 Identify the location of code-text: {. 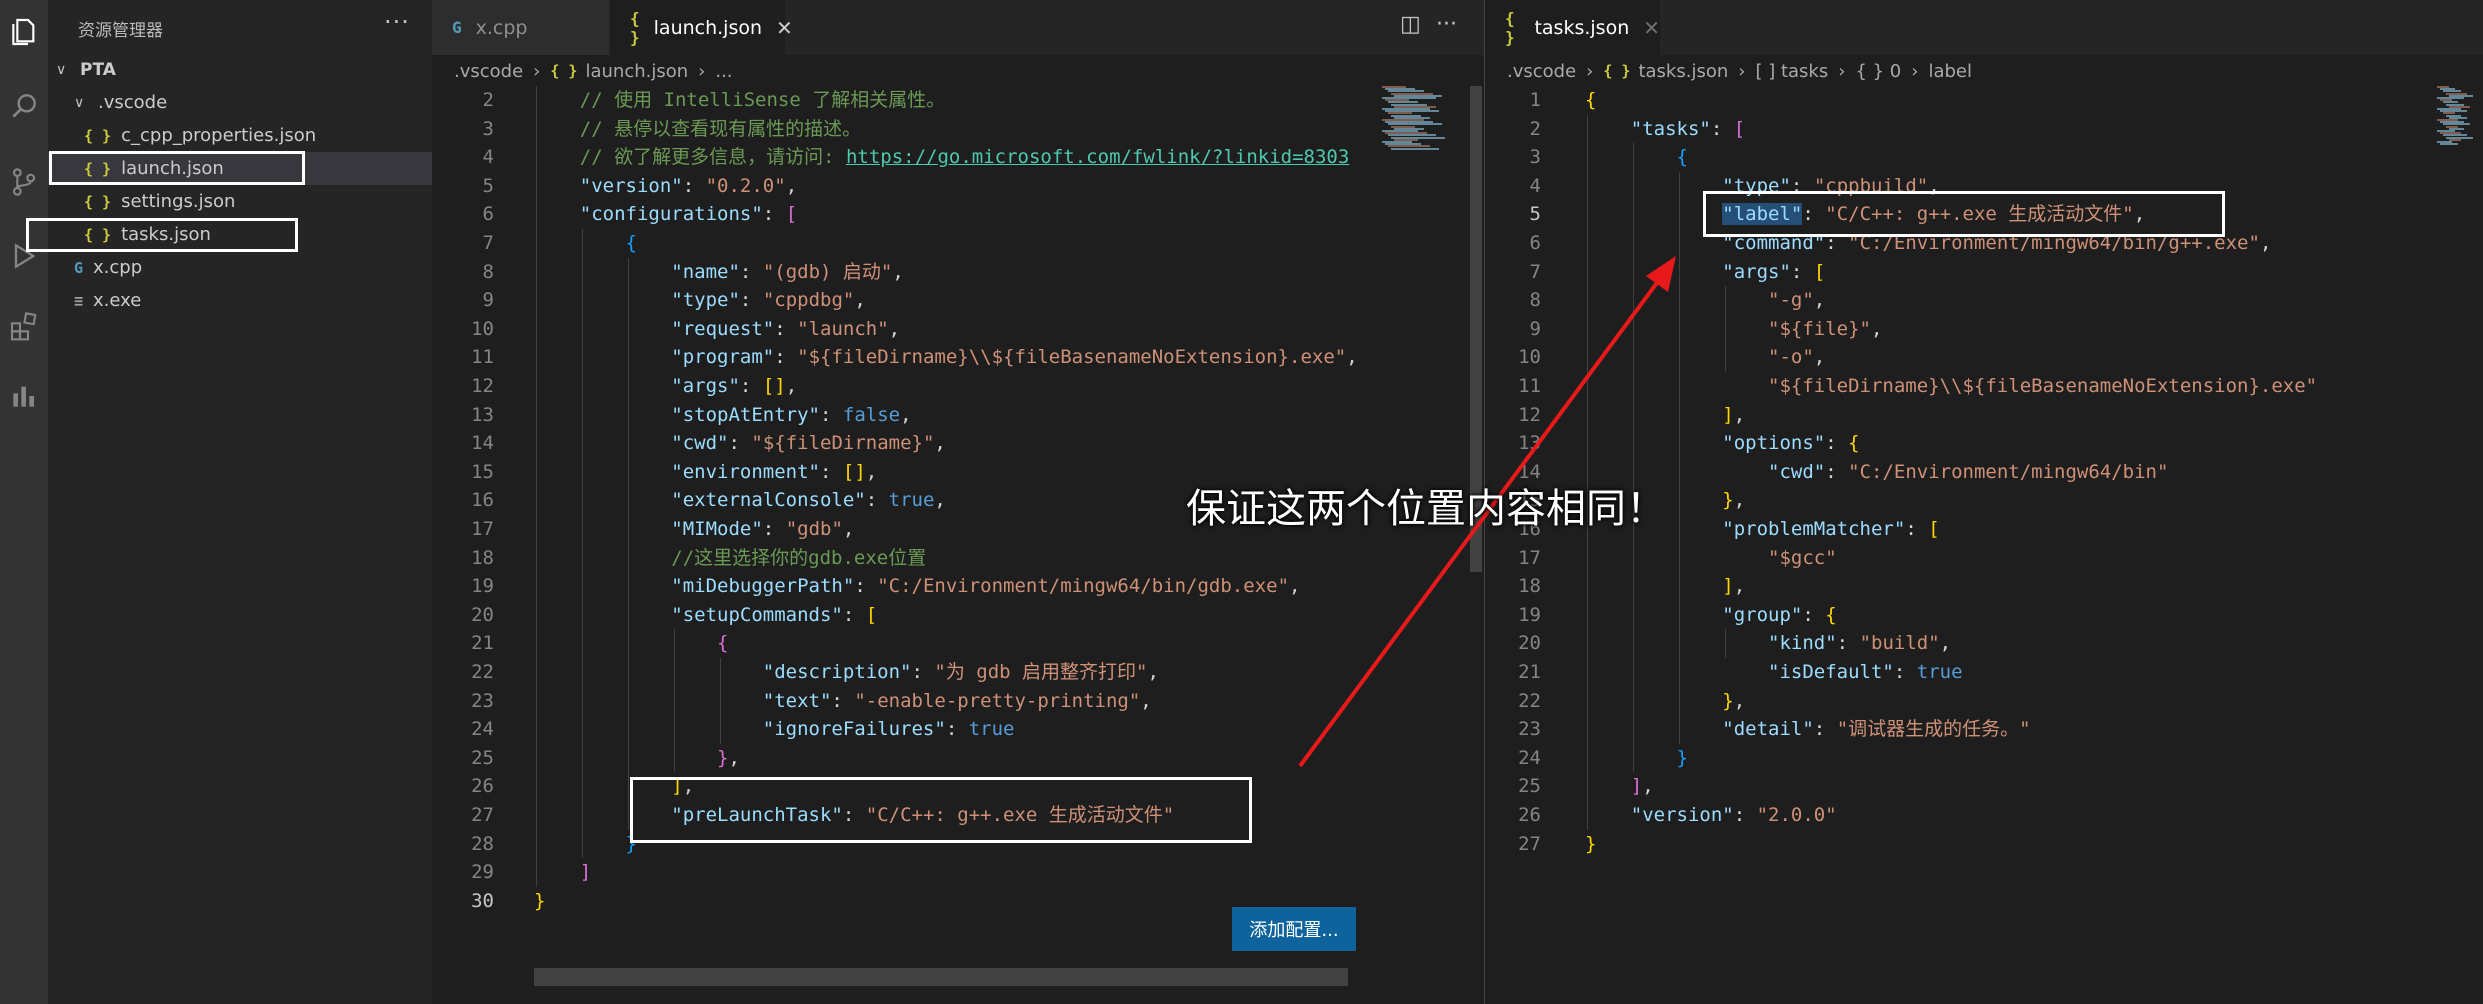
(1591, 100).